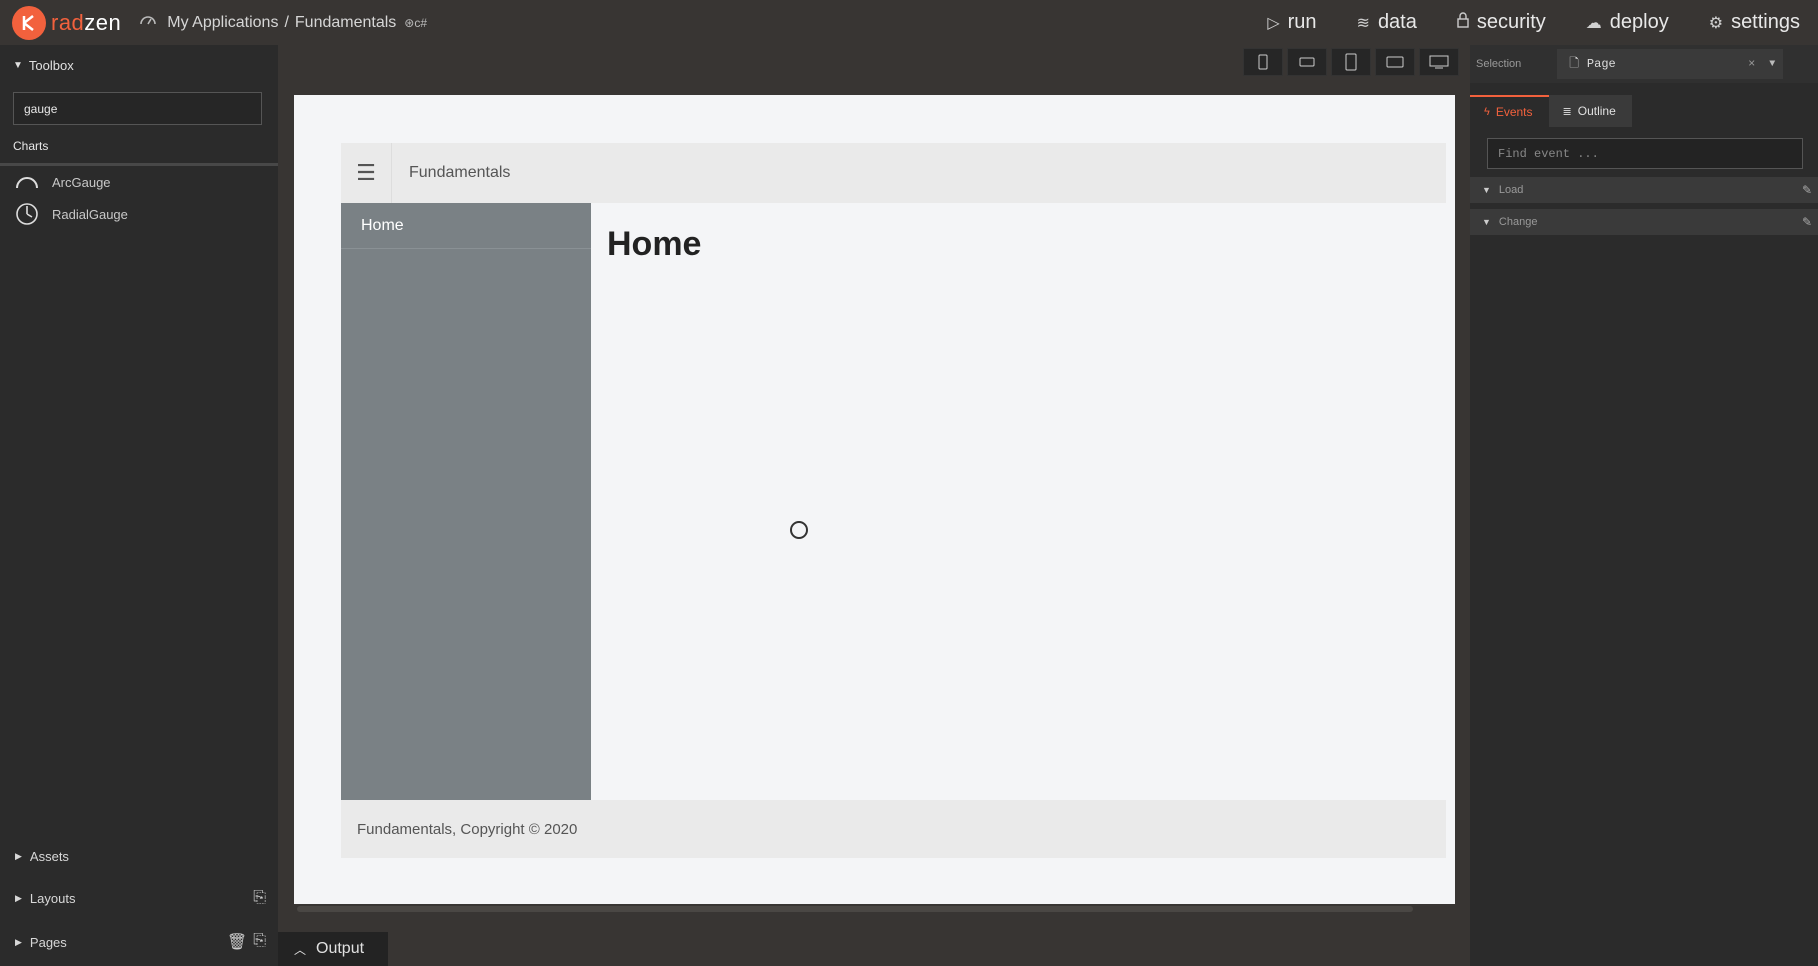 The height and width of the screenshot is (966, 1818). I want to click on phone-landscape-button, so click(1307, 62).